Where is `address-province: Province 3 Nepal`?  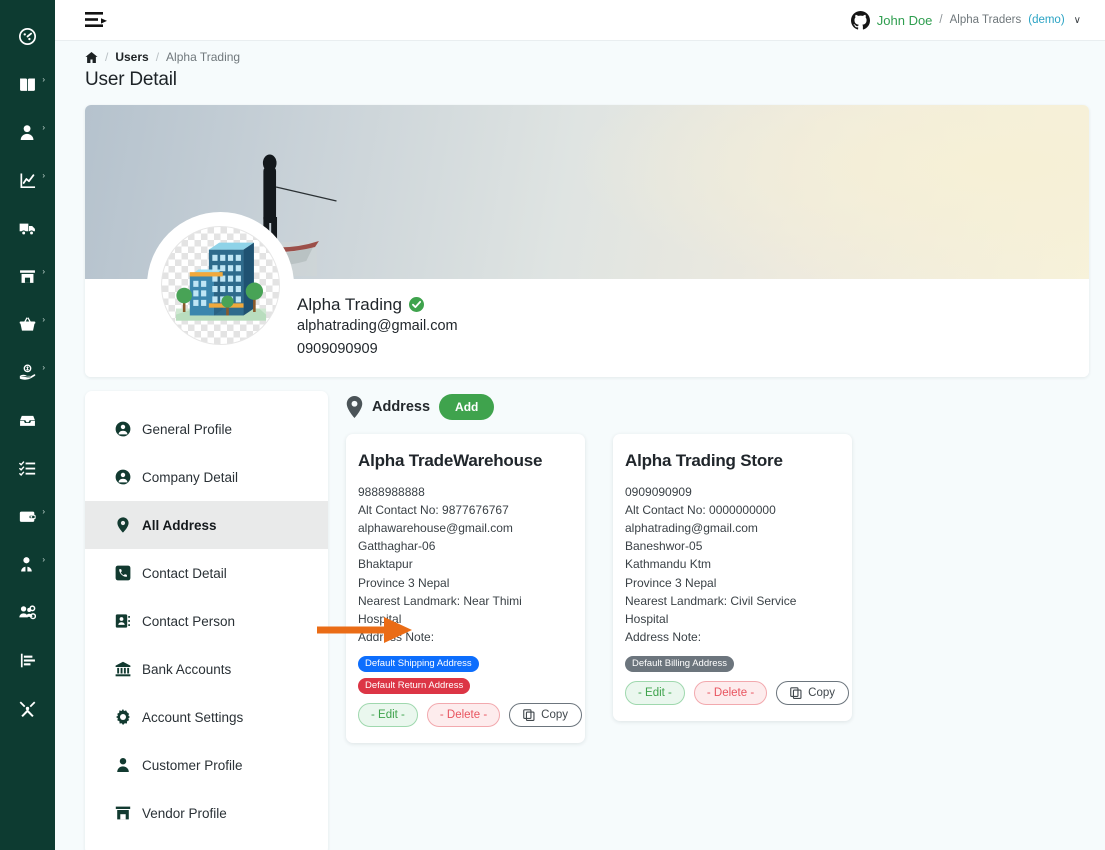 address-province: Province 3 Nepal is located at coordinates (671, 582).